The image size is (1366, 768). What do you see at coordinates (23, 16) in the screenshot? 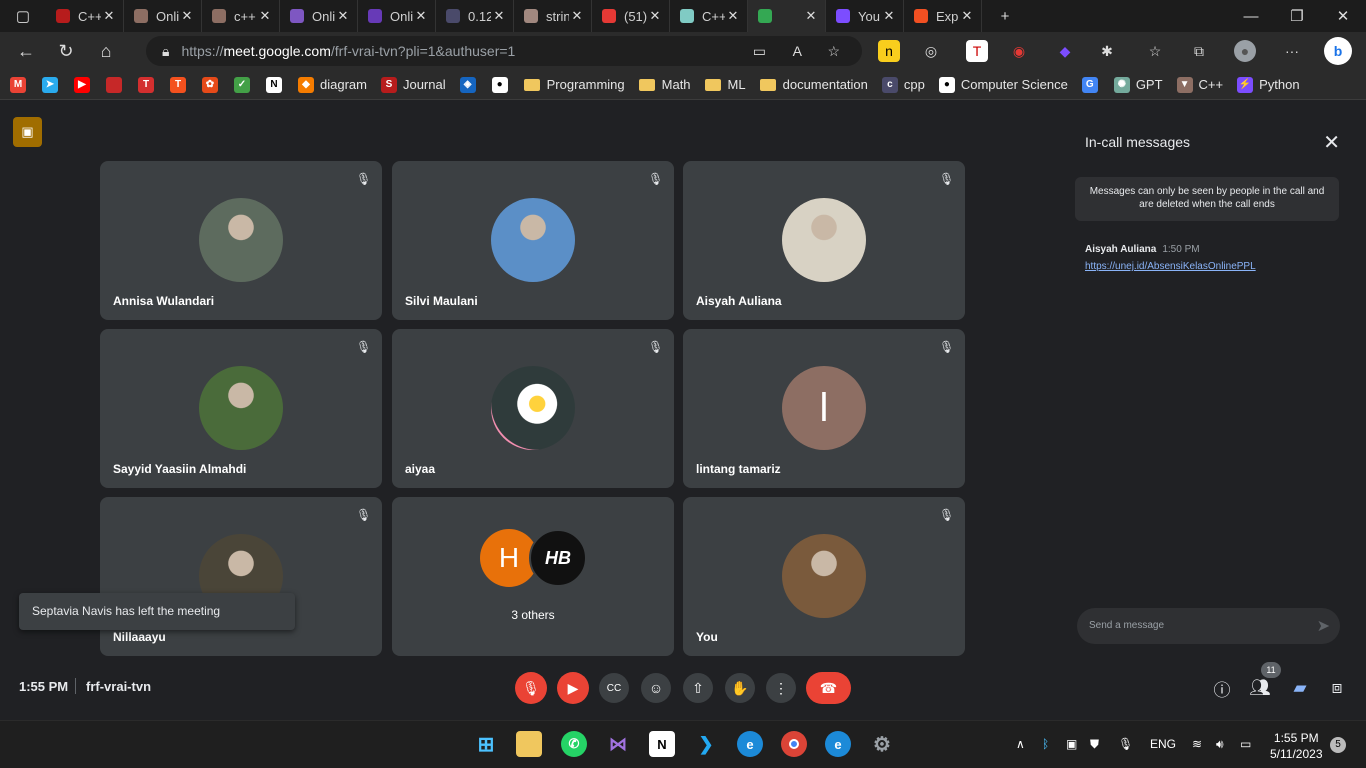
I see `tab-actions-icon: ▢` at bounding box center [23, 16].